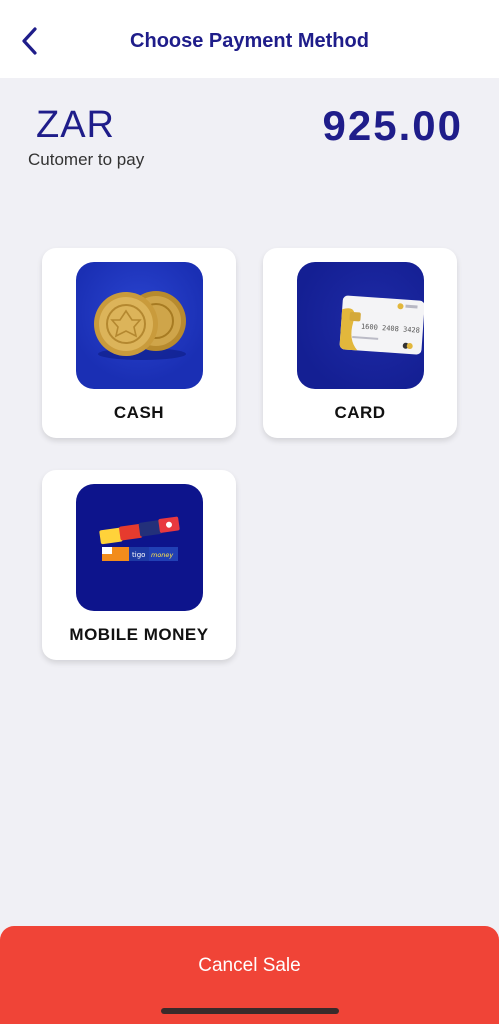 This screenshot has width=499, height=1024. I want to click on coins-image, so click(140, 325).